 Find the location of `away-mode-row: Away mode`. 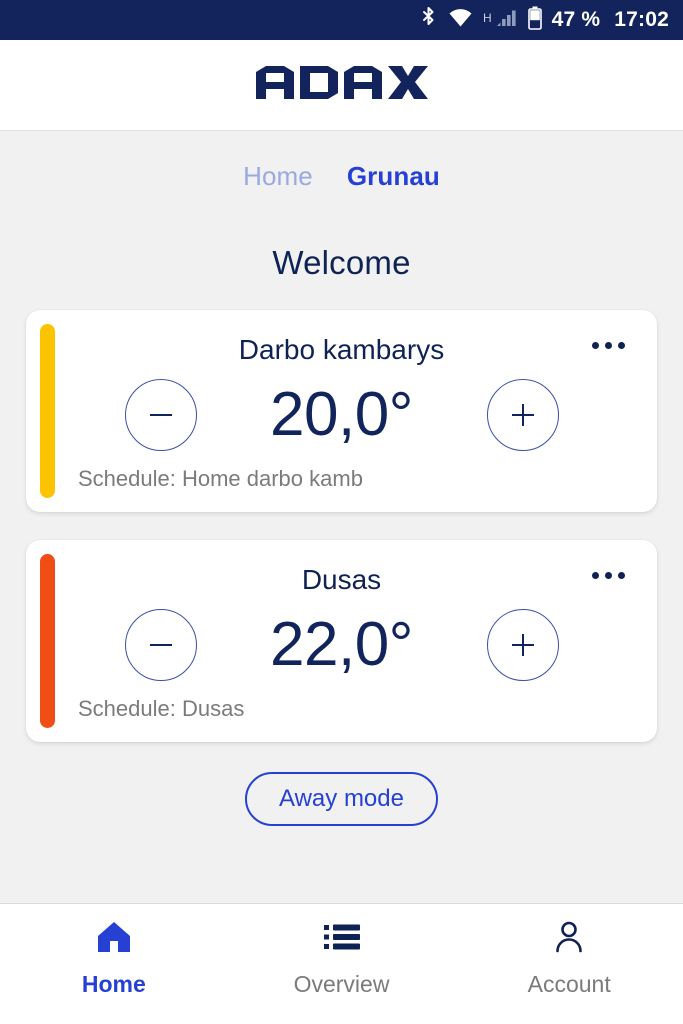

away-mode-row: Away mode is located at coordinates (341, 799).